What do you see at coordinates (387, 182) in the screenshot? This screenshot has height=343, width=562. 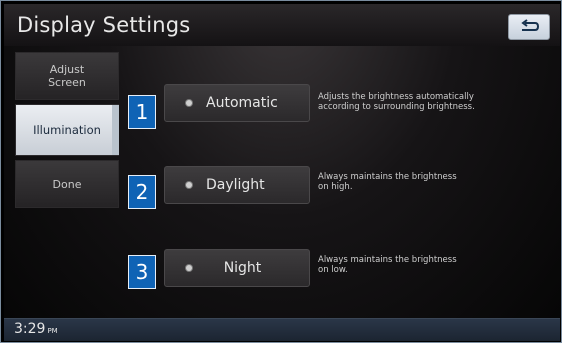 I see `option-description: Always maintains the brightness on high.` at bounding box center [387, 182].